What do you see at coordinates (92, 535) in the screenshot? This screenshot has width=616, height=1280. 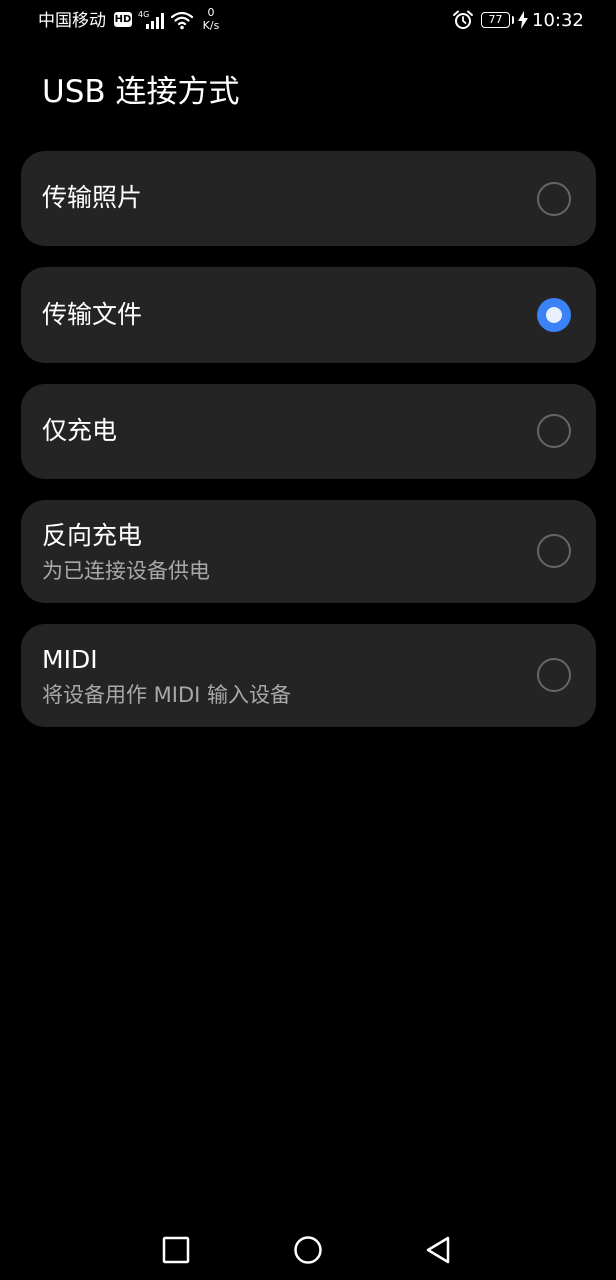 I see `option-label: 反向充电` at bounding box center [92, 535].